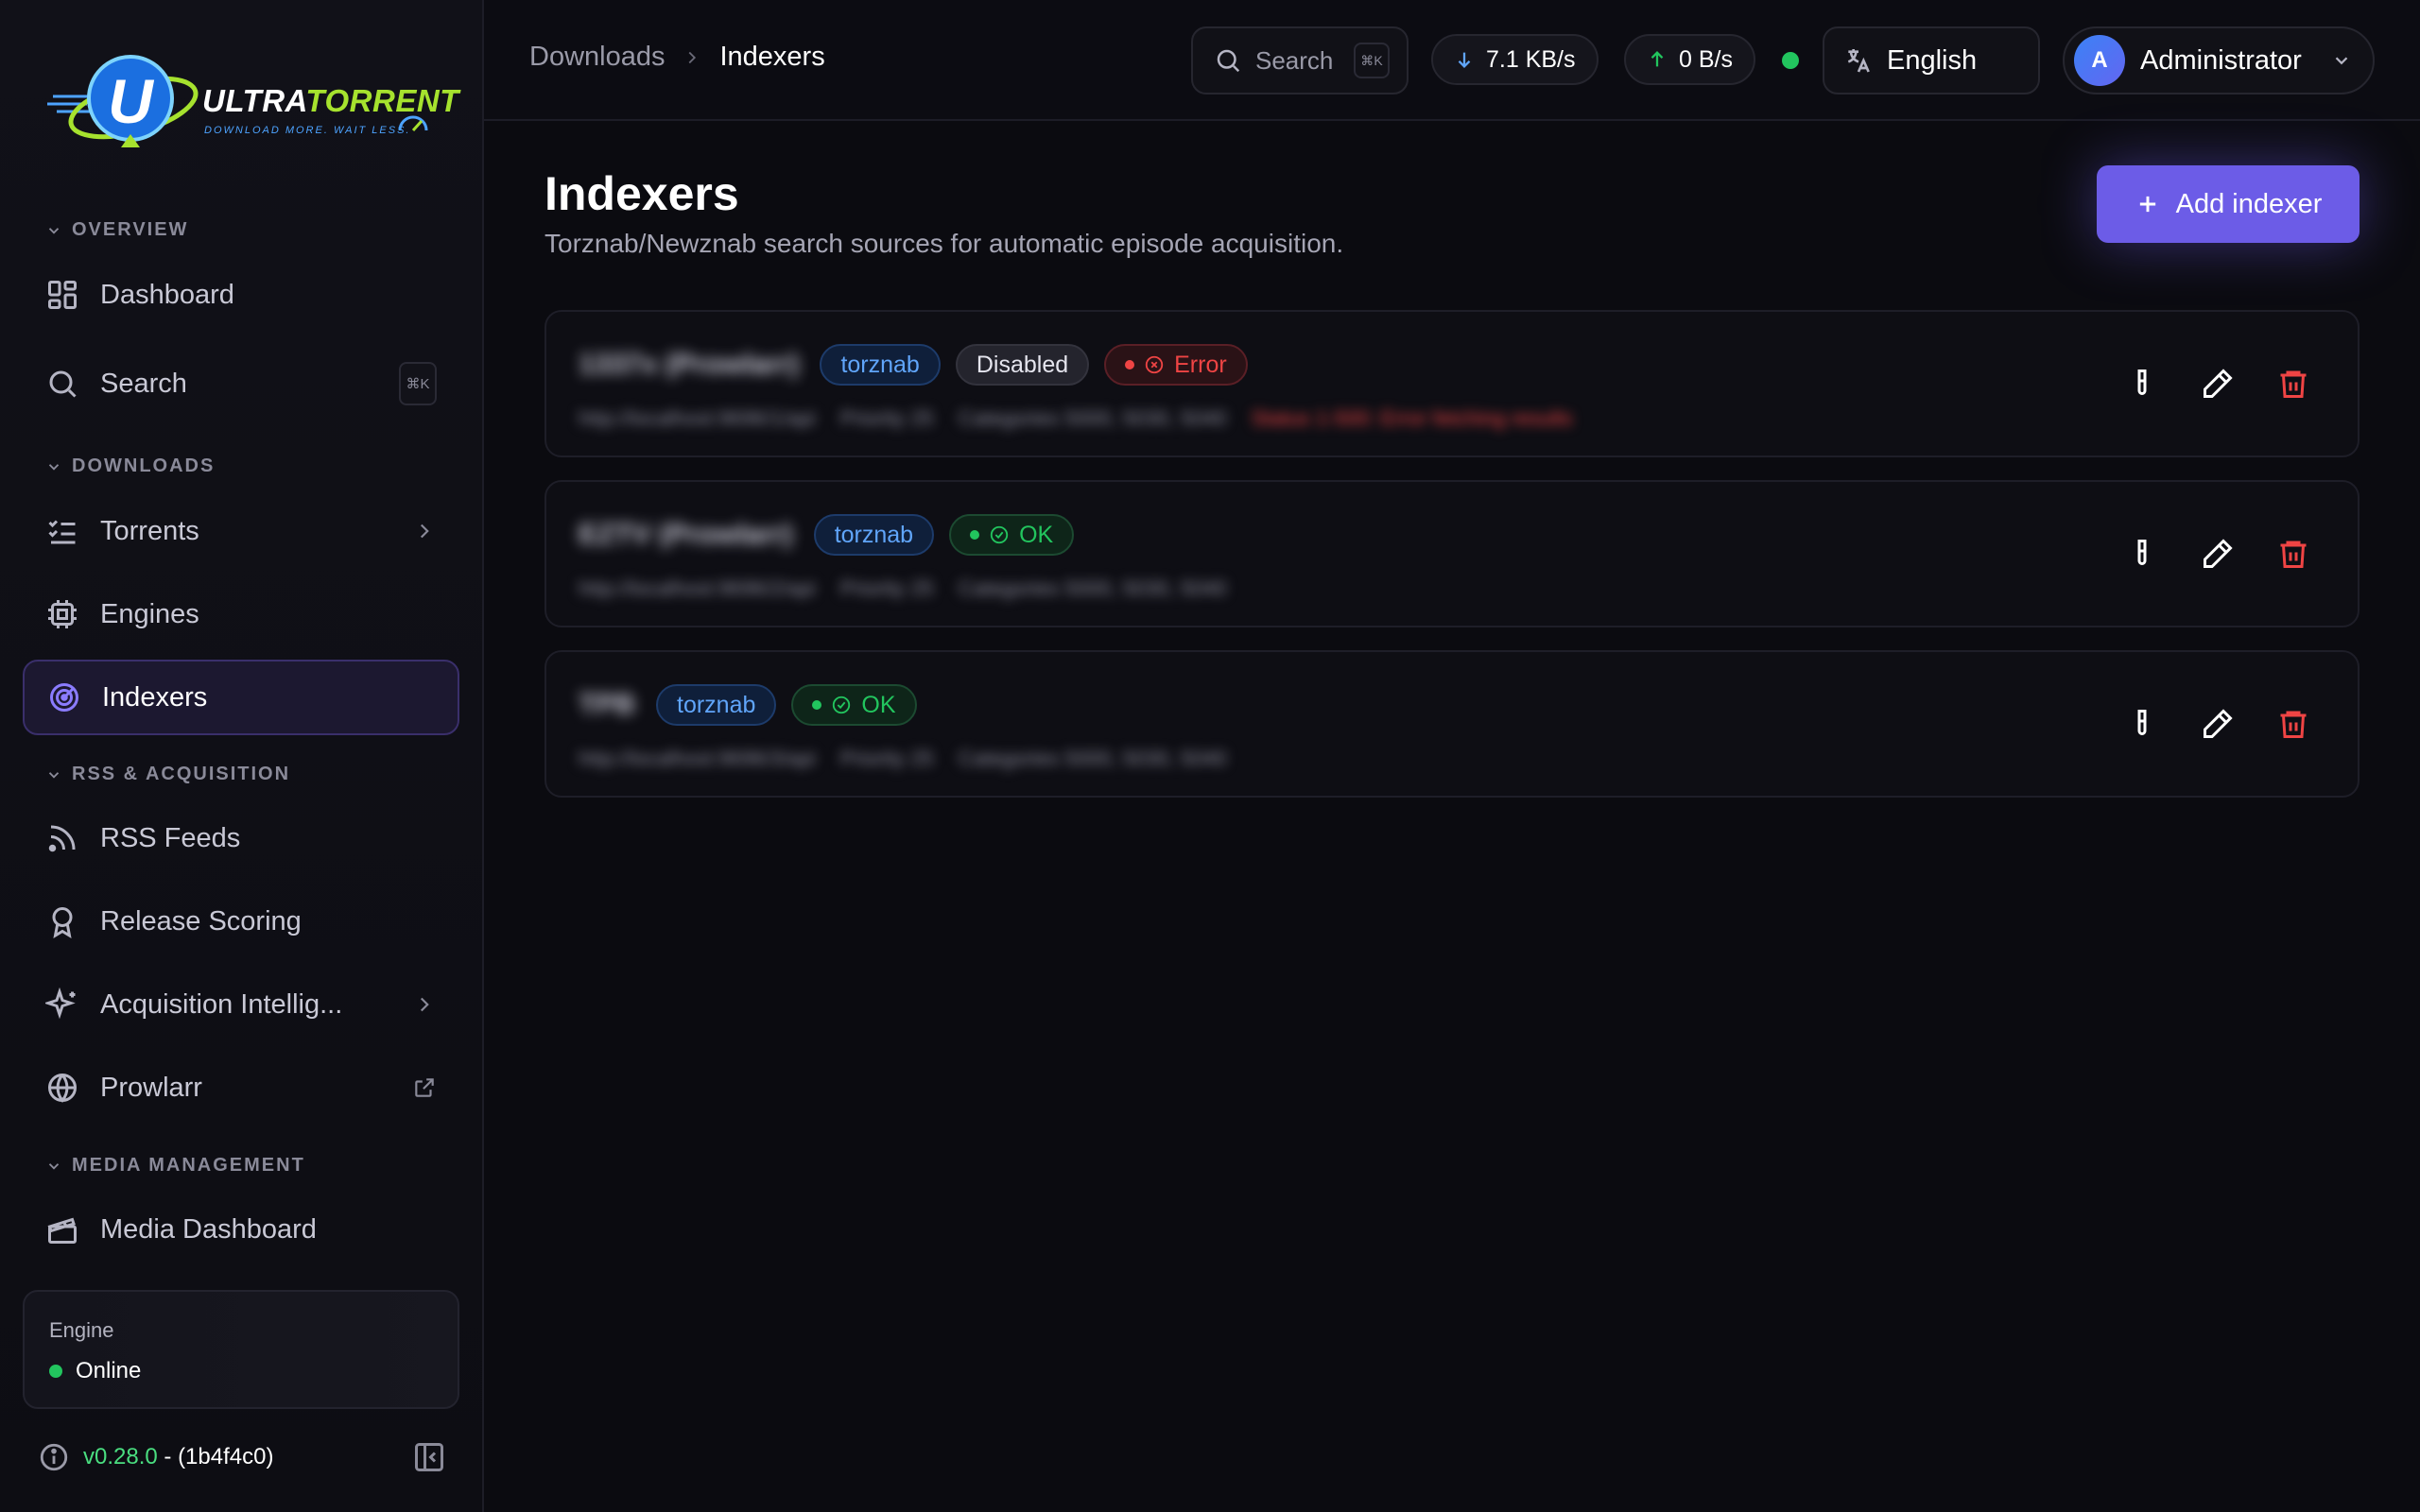  What do you see at coordinates (1412, 418) in the screenshot?
I see `indexer-error: Status 1-500: Error fetching results` at bounding box center [1412, 418].